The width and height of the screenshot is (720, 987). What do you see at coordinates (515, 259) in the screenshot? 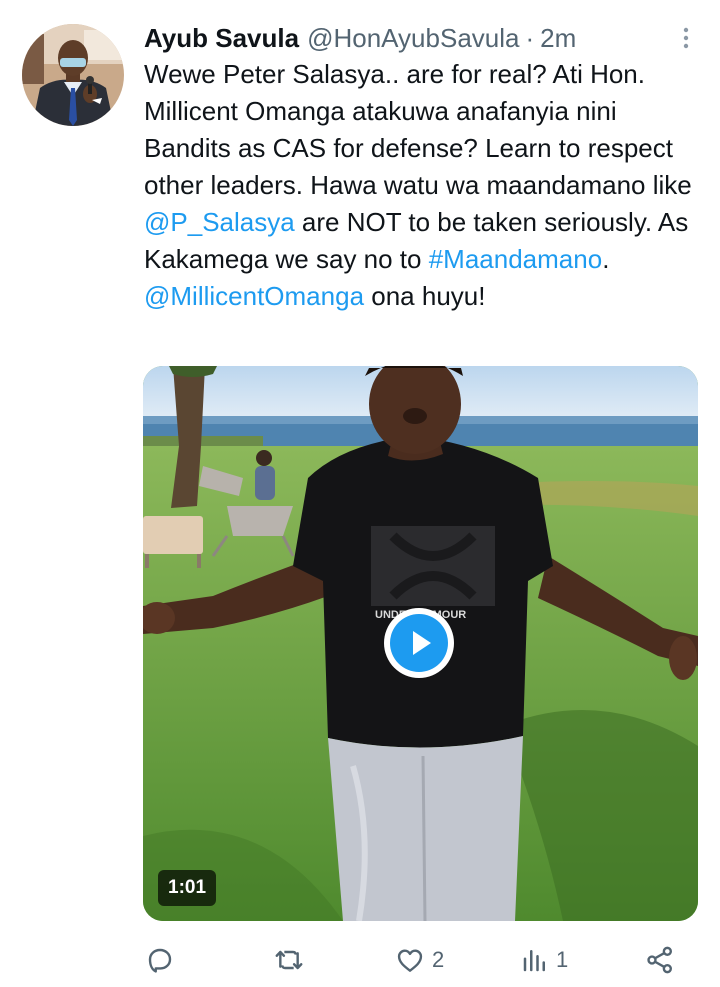
I see `hashtag-link: #Maandamano` at bounding box center [515, 259].